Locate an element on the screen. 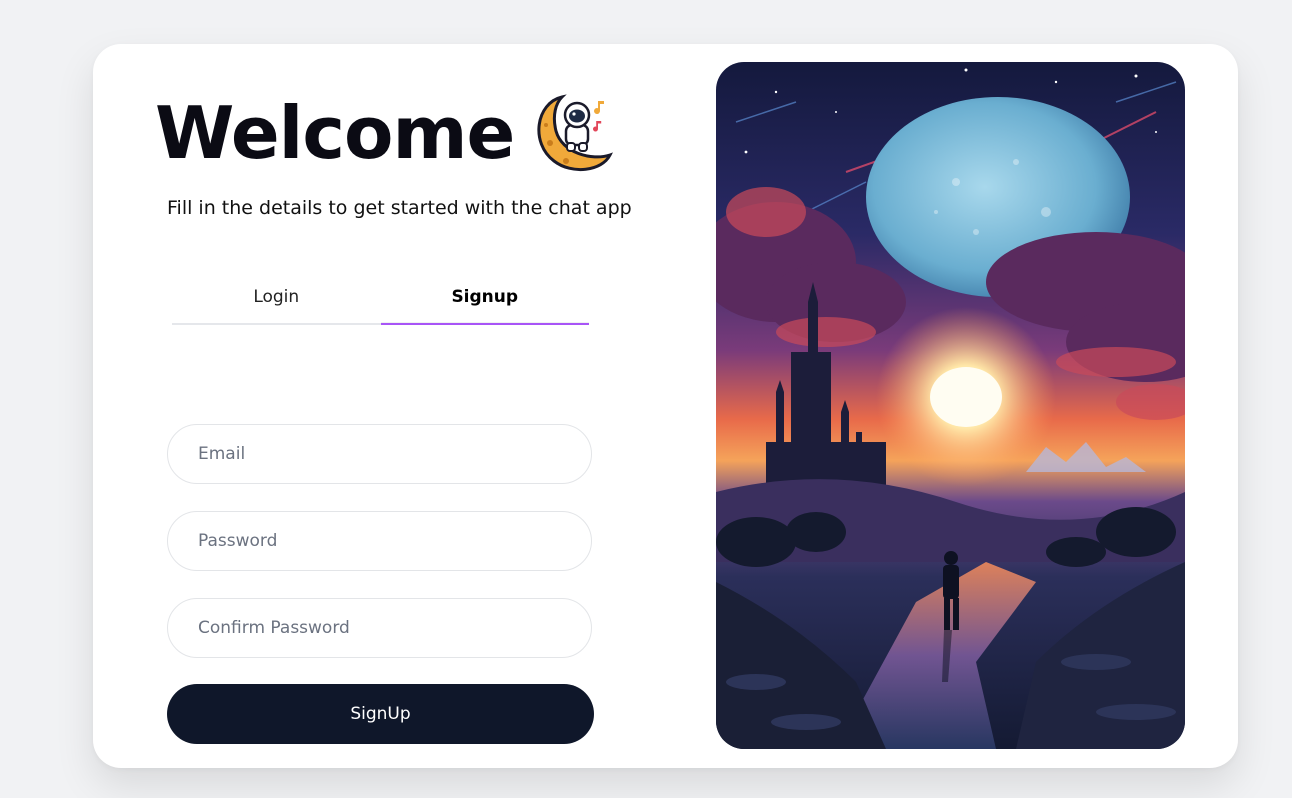 This screenshot has width=1292, height=798. tab-signup: Signup is located at coordinates (484, 298).